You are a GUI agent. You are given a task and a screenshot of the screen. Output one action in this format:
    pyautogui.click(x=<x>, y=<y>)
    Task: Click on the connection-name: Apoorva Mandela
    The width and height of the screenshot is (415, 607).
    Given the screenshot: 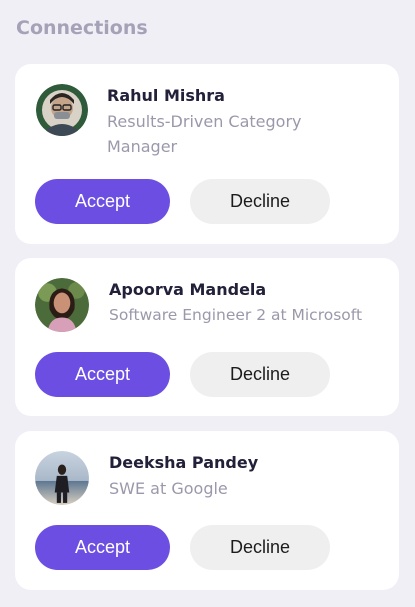 What is the action you would take?
    pyautogui.click(x=187, y=289)
    